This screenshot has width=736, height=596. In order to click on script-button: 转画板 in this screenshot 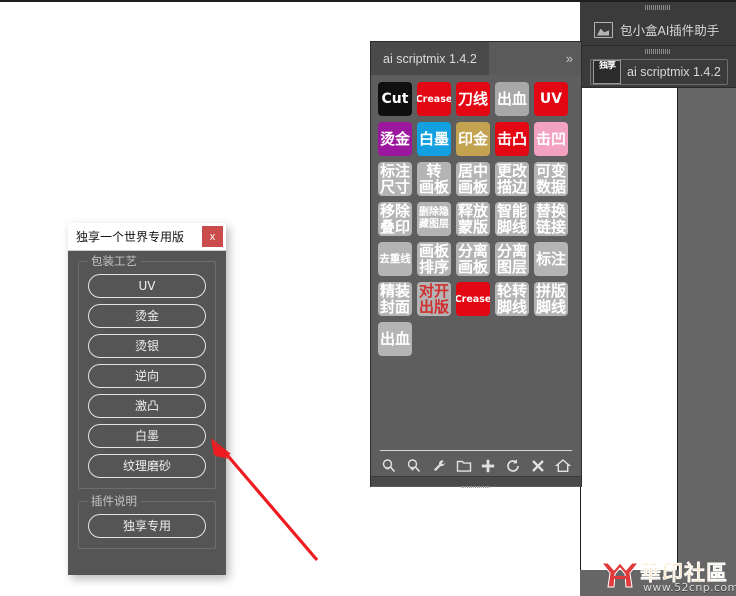, I will do `click(434, 179)`.